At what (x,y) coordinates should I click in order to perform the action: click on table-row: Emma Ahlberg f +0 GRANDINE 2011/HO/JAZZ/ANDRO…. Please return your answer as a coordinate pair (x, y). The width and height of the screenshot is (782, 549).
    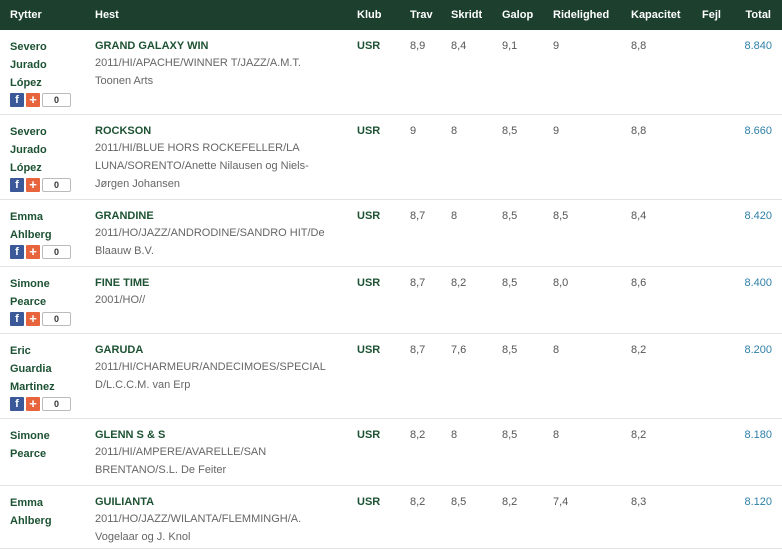
    Looking at the image, I should click on (391, 233).